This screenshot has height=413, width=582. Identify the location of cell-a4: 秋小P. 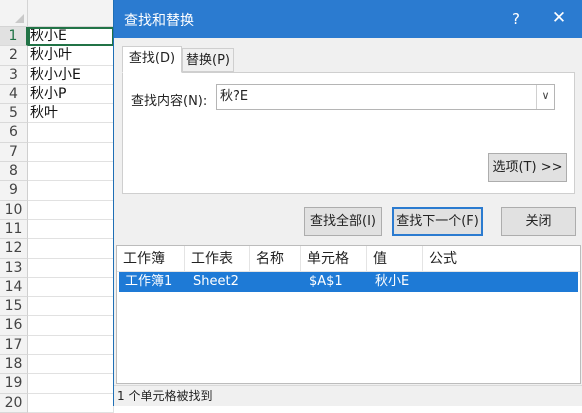
(71, 94).